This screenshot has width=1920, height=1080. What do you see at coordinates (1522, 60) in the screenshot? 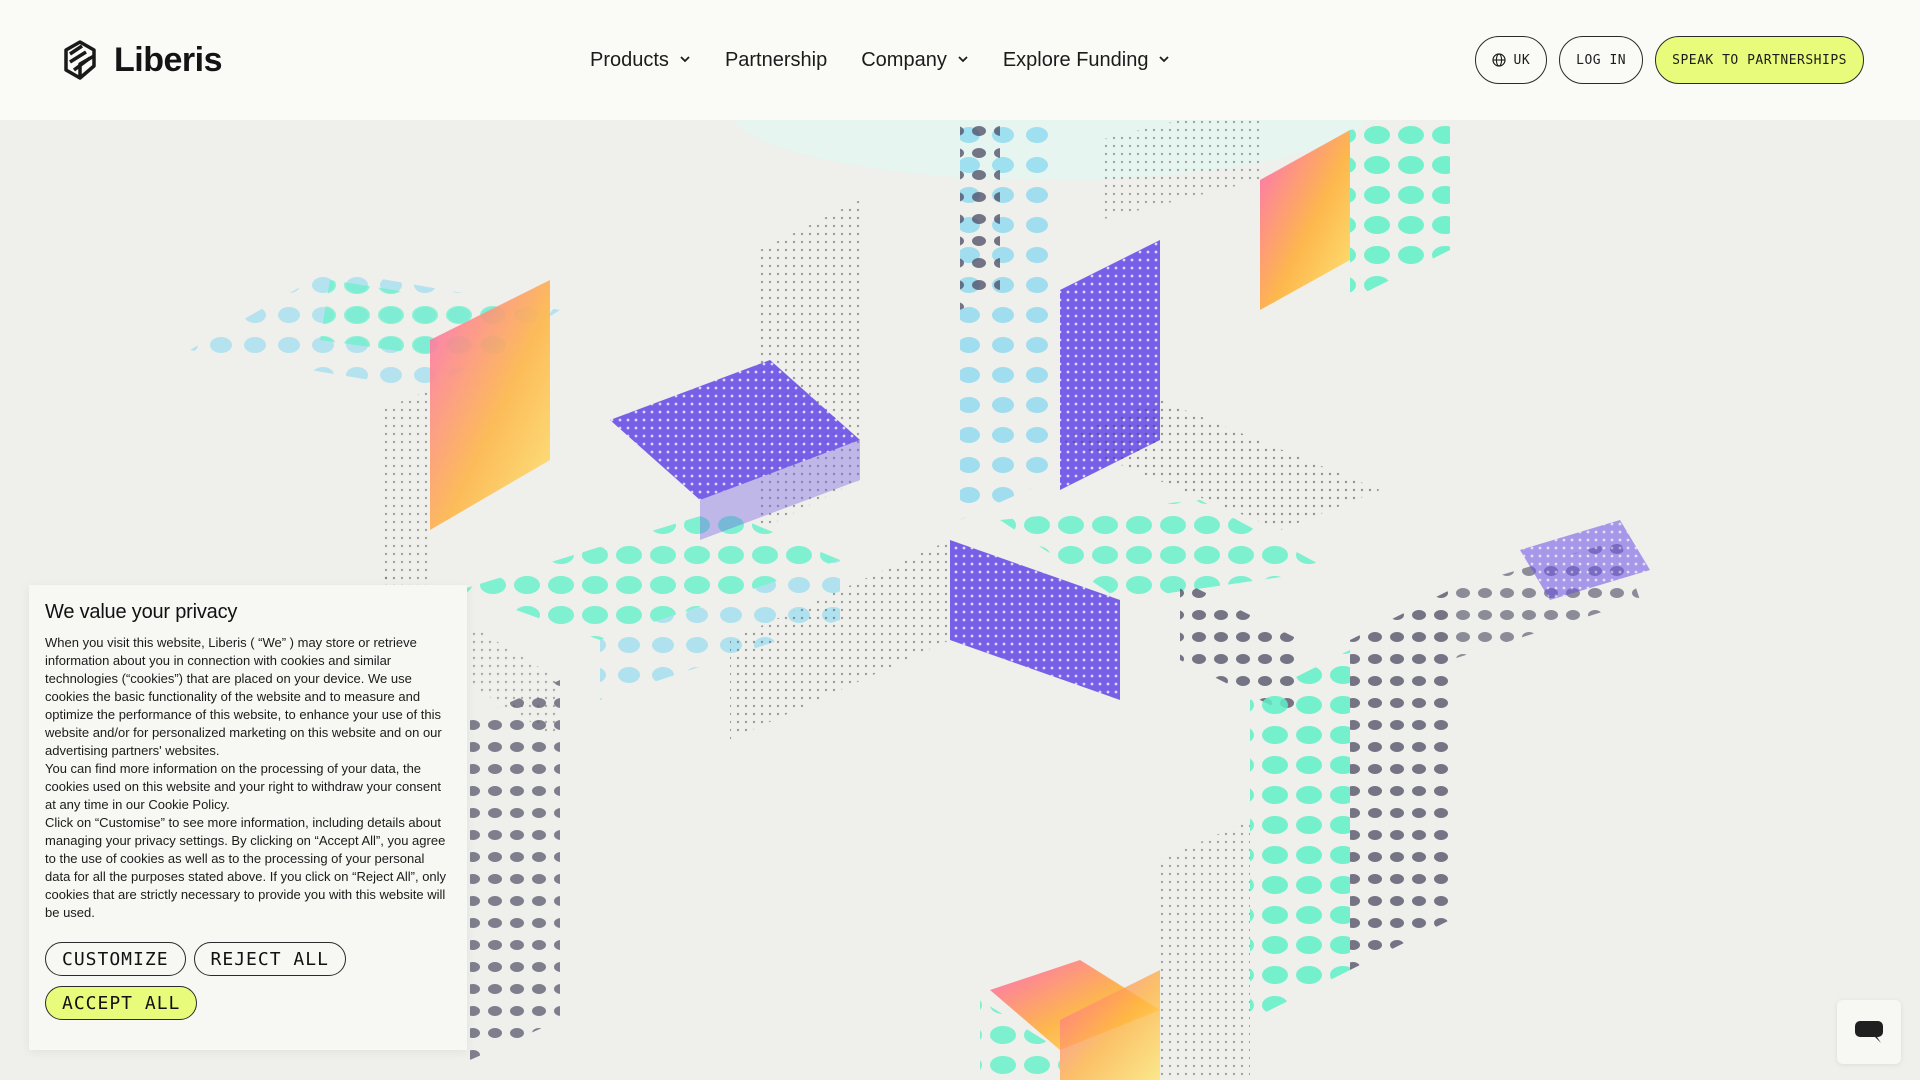
I see `region-label: UK` at bounding box center [1522, 60].